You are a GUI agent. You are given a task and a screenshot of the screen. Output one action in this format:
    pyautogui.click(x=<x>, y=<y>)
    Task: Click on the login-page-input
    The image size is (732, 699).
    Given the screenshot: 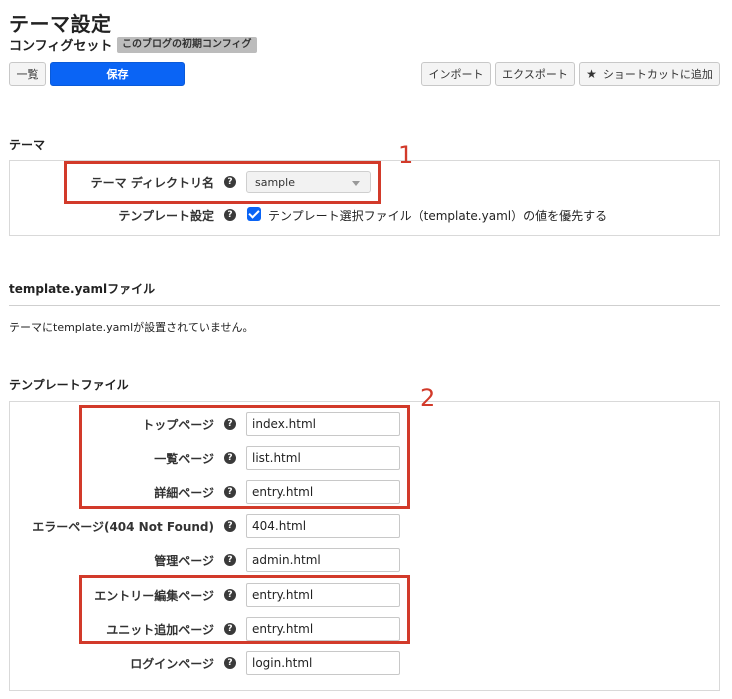 What is the action you would take?
    pyautogui.click(x=323, y=663)
    